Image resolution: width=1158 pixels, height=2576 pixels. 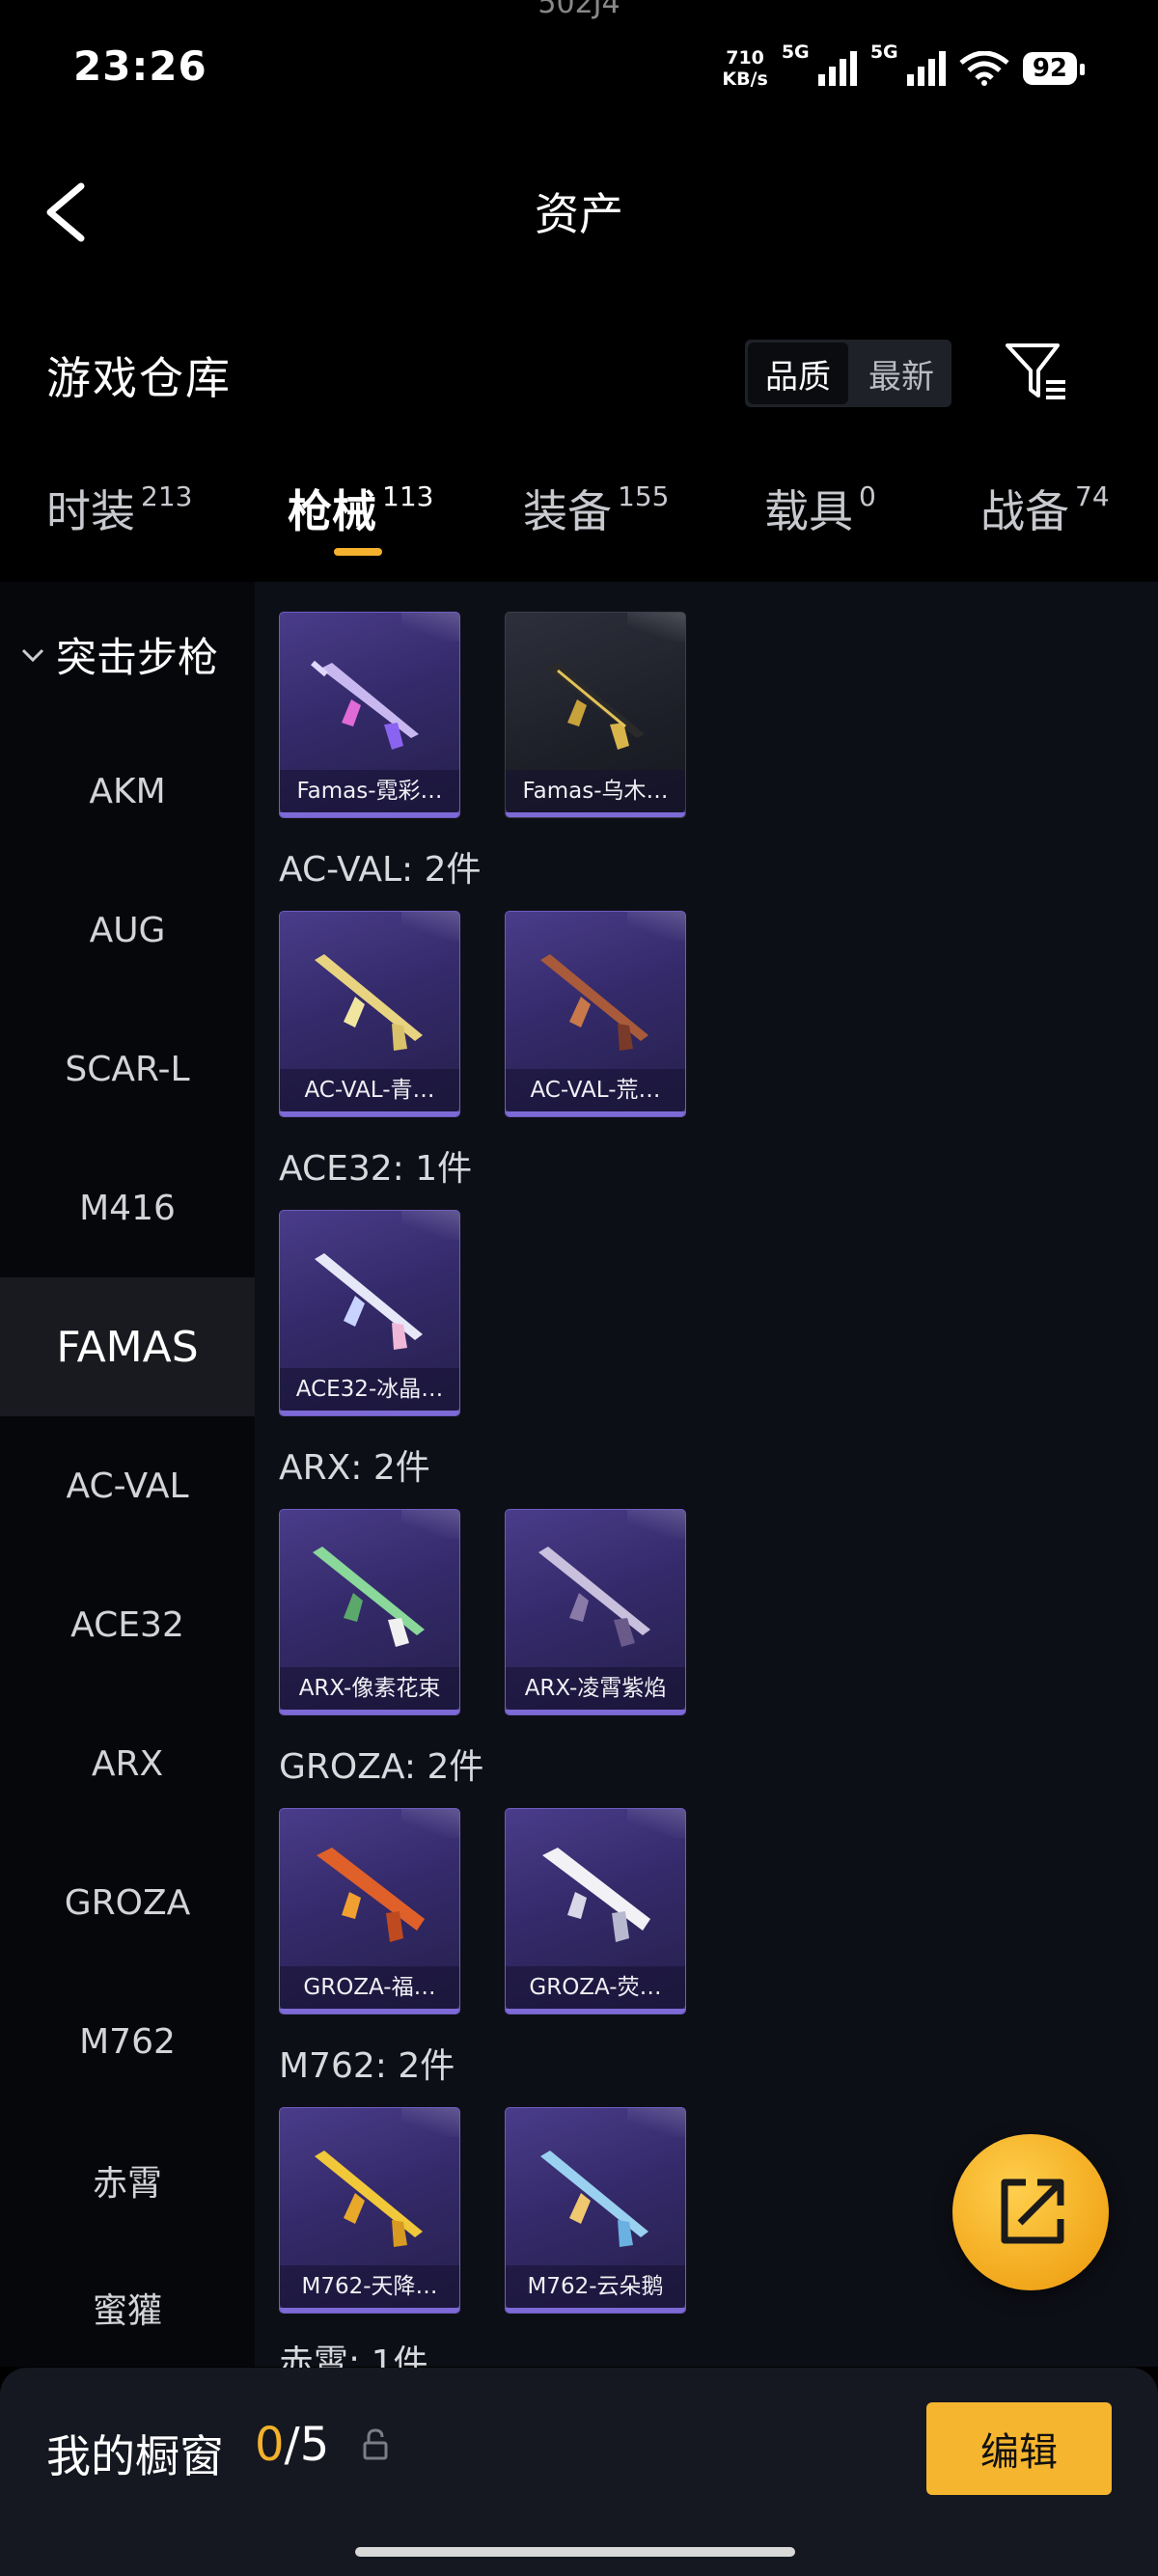 What do you see at coordinates (376, 1169) in the screenshot?
I see `group-label: ACE32: 1件` at bounding box center [376, 1169].